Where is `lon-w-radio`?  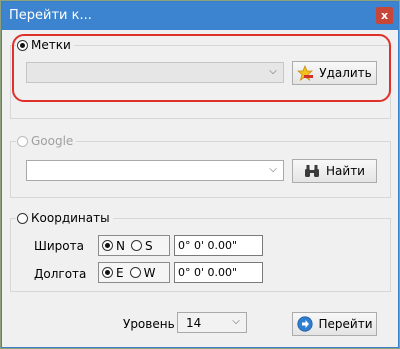 lon-w-radio is located at coordinates (135, 272).